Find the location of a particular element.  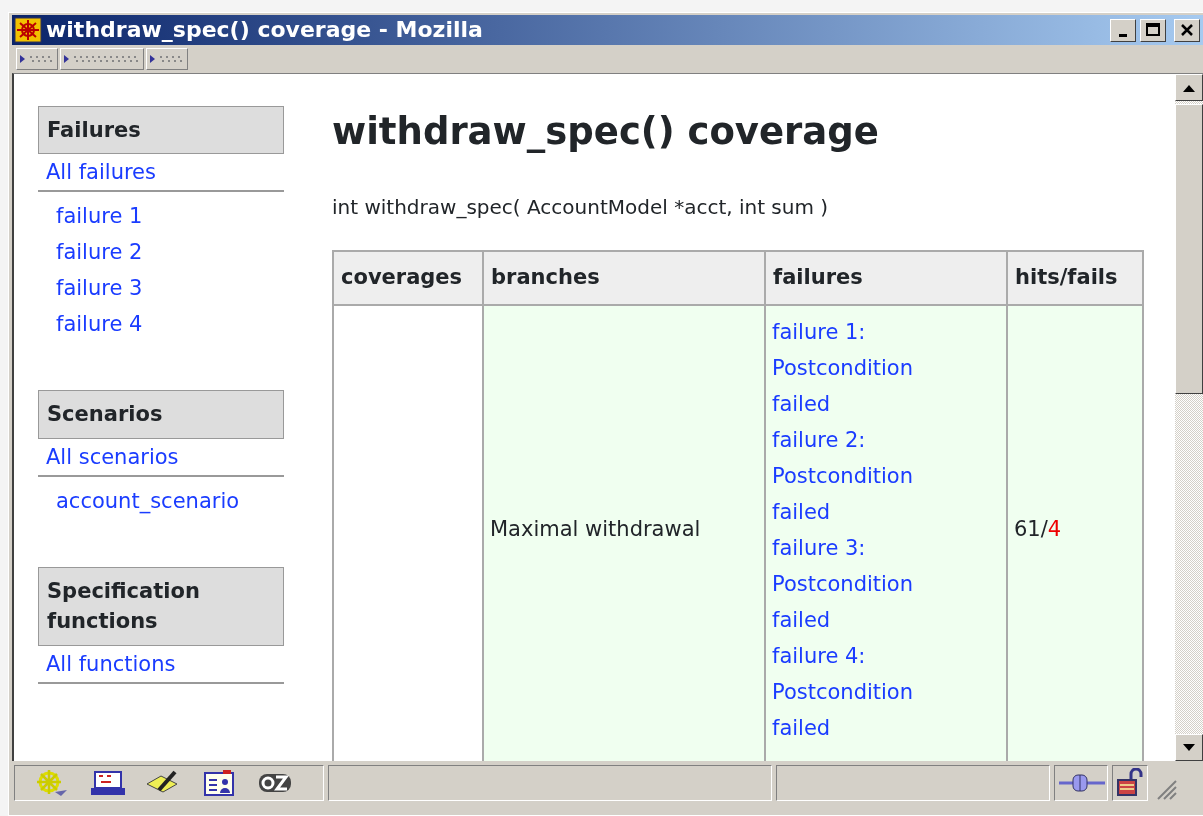

section-header: Failures is located at coordinates (161, 130).